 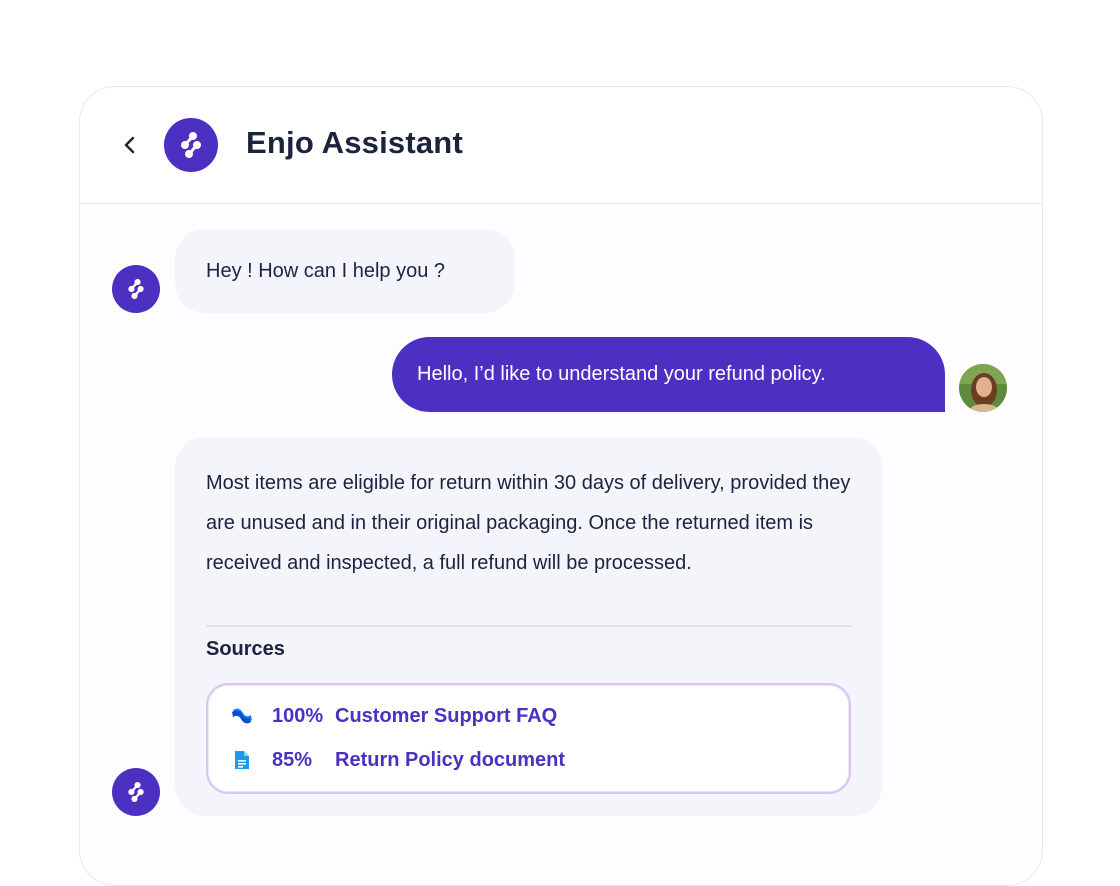 I want to click on back-button, so click(x=130, y=145).